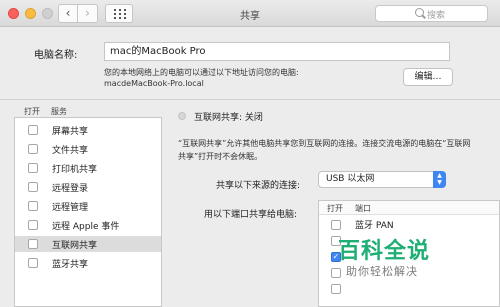 This screenshot has width=500, height=307. I want to click on watermark-title: 百科全说, so click(384, 251).